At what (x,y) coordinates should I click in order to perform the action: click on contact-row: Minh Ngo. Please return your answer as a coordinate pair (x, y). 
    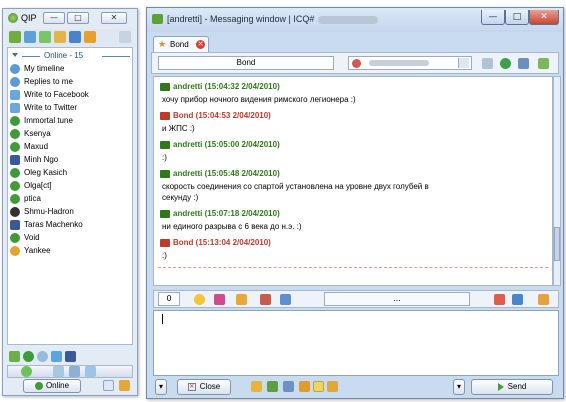
    Looking at the image, I should click on (71, 160).